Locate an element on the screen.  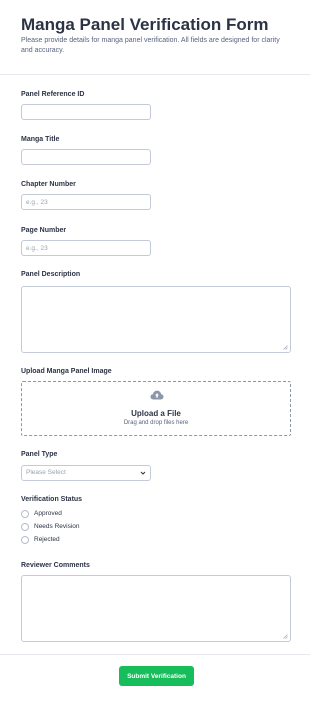
radio-label-rejected: Rejected is located at coordinates (47, 539).